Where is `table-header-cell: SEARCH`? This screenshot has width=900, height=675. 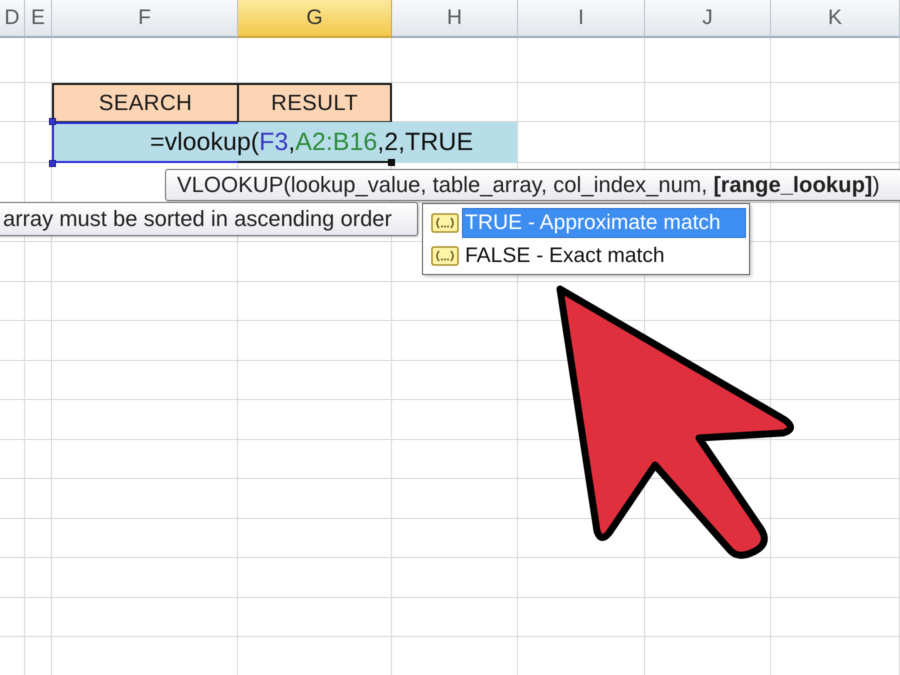
table-header-cell: SEARCH is located at coordinates (145, 102).